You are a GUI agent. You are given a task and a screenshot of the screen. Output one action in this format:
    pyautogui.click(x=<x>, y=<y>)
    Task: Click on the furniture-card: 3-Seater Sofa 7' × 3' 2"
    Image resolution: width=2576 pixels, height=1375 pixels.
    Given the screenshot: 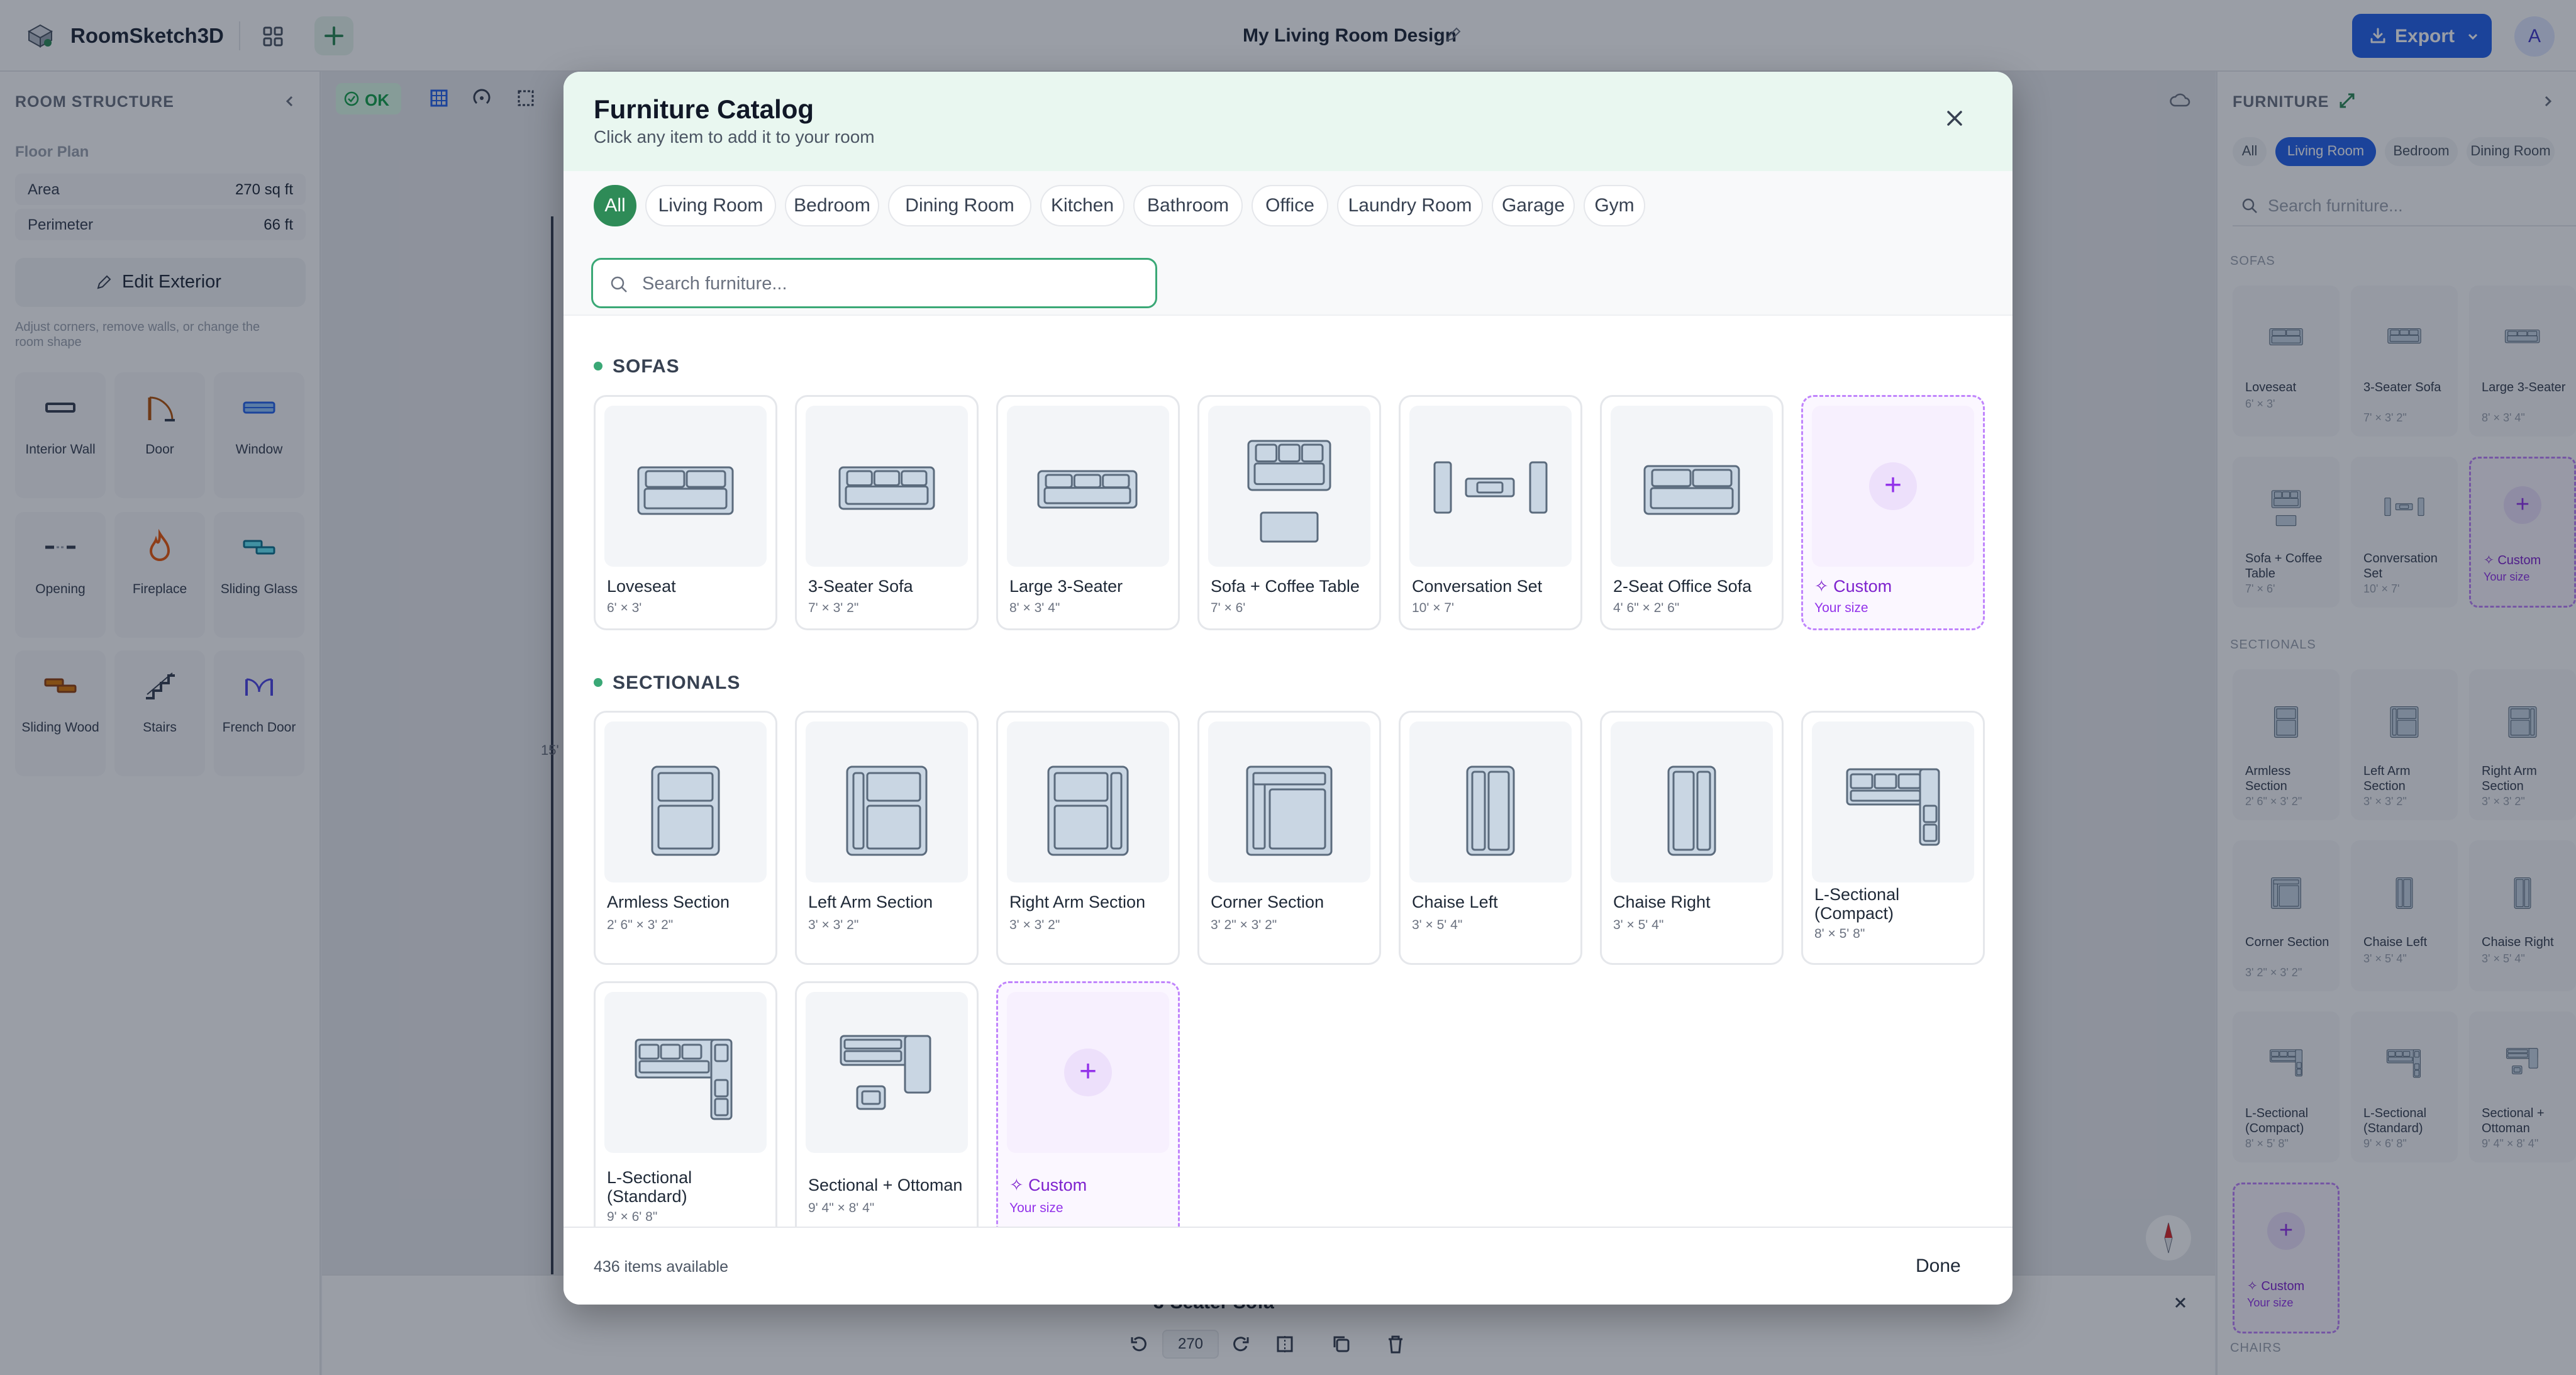 What is the action you would take?
    pyautogui.click(x=887, y=512)
    